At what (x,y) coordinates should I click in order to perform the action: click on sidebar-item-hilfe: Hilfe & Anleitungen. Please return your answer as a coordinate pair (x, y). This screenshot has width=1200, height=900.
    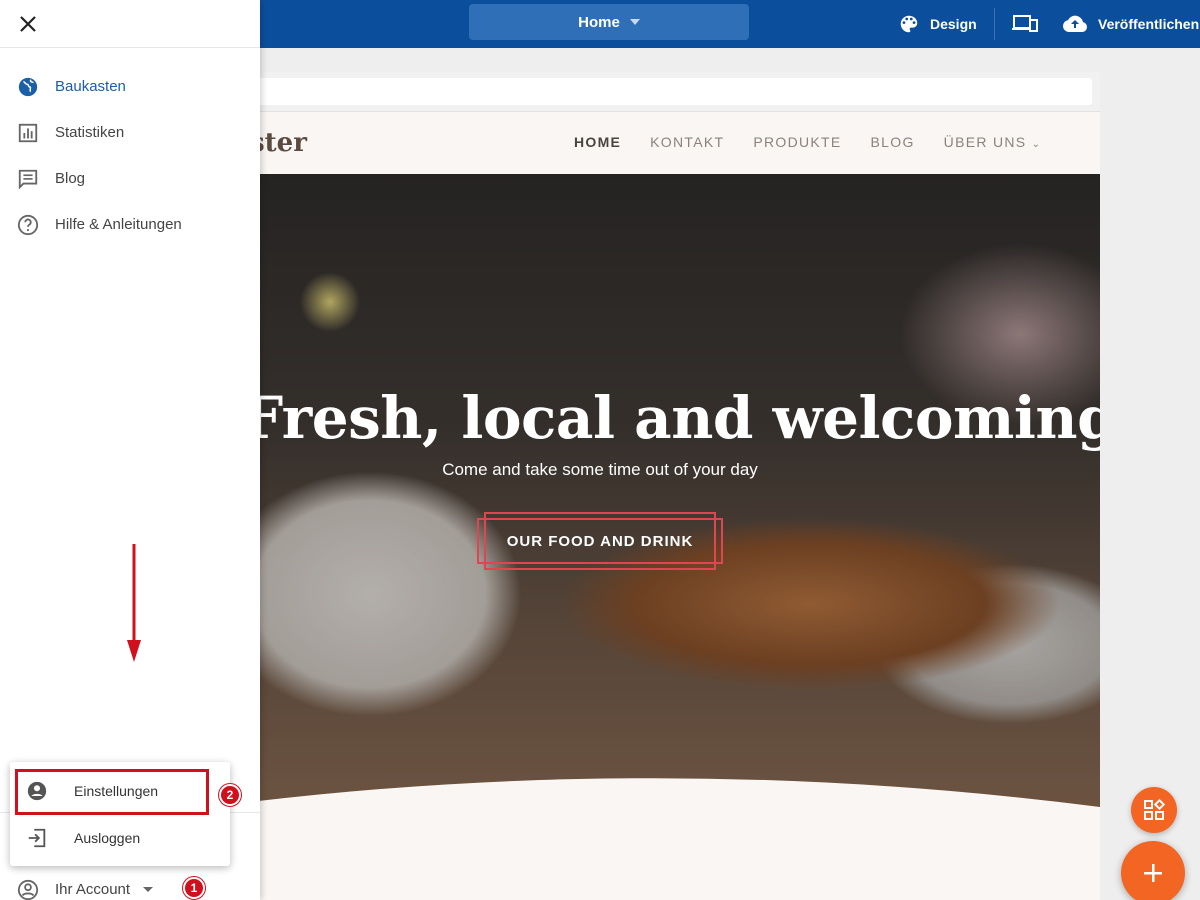
    Looking at the image, I should click on (130, 225).